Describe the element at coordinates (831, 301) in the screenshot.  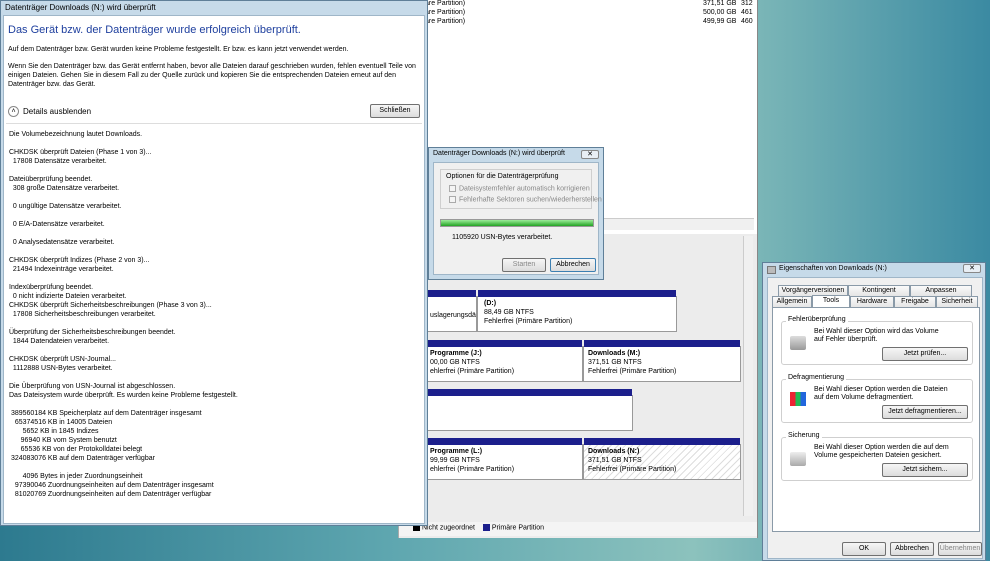
I see `tab-tools: Tools` at that location.